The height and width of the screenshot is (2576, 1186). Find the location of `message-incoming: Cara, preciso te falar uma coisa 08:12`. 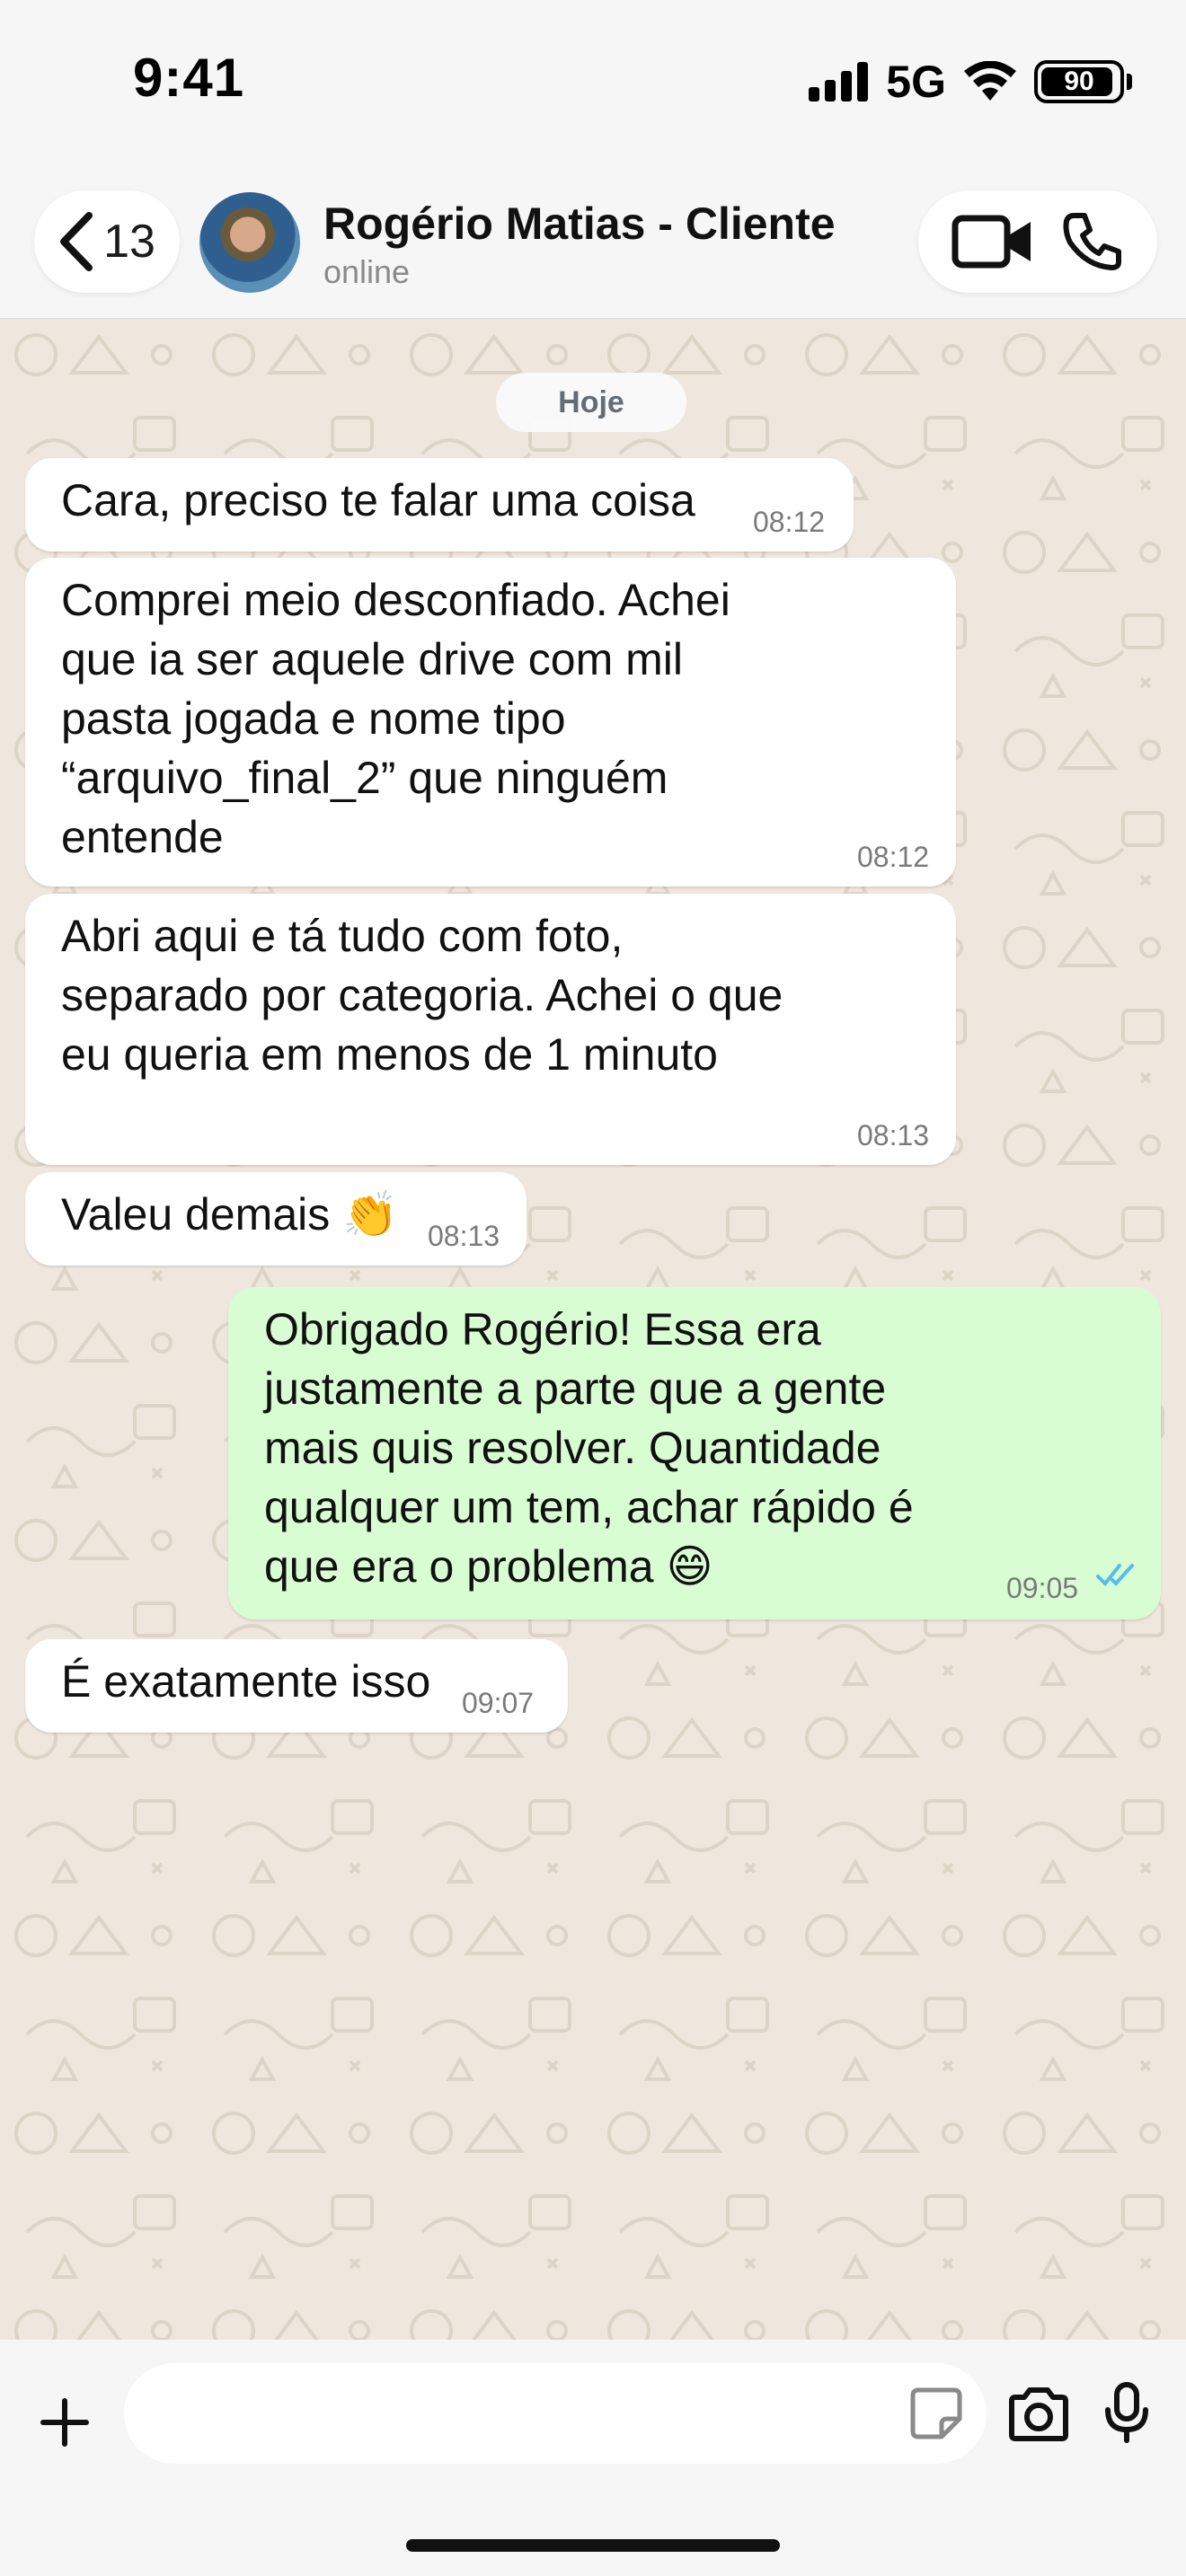

message-incoming: Cara, preciso te falar uma coisa 08:12 is located at coordinates (439, 504).